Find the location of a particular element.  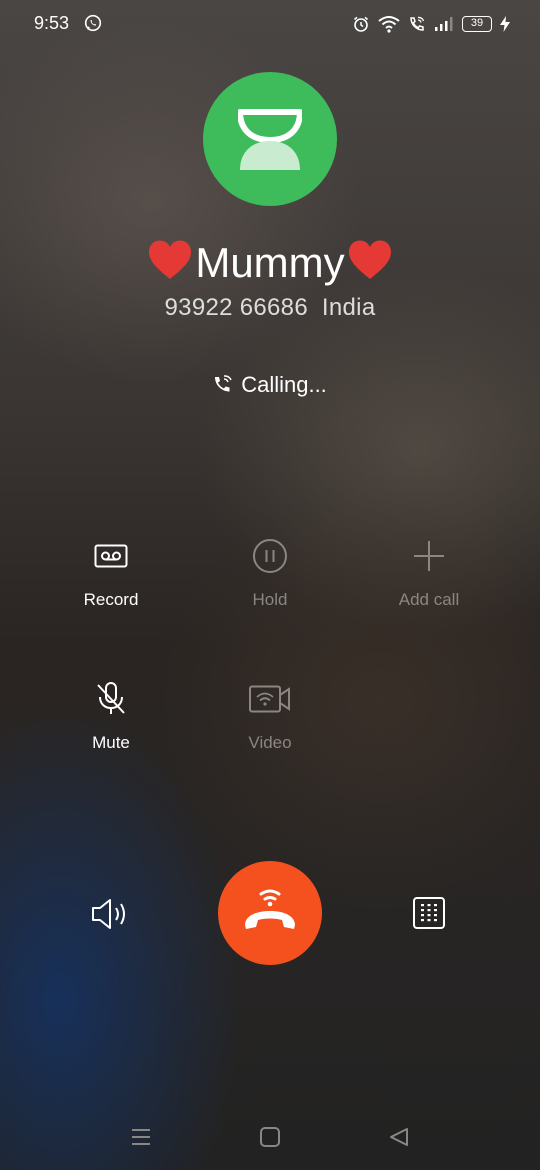

contact-name: Mummy is located at coordinates (270, 263).